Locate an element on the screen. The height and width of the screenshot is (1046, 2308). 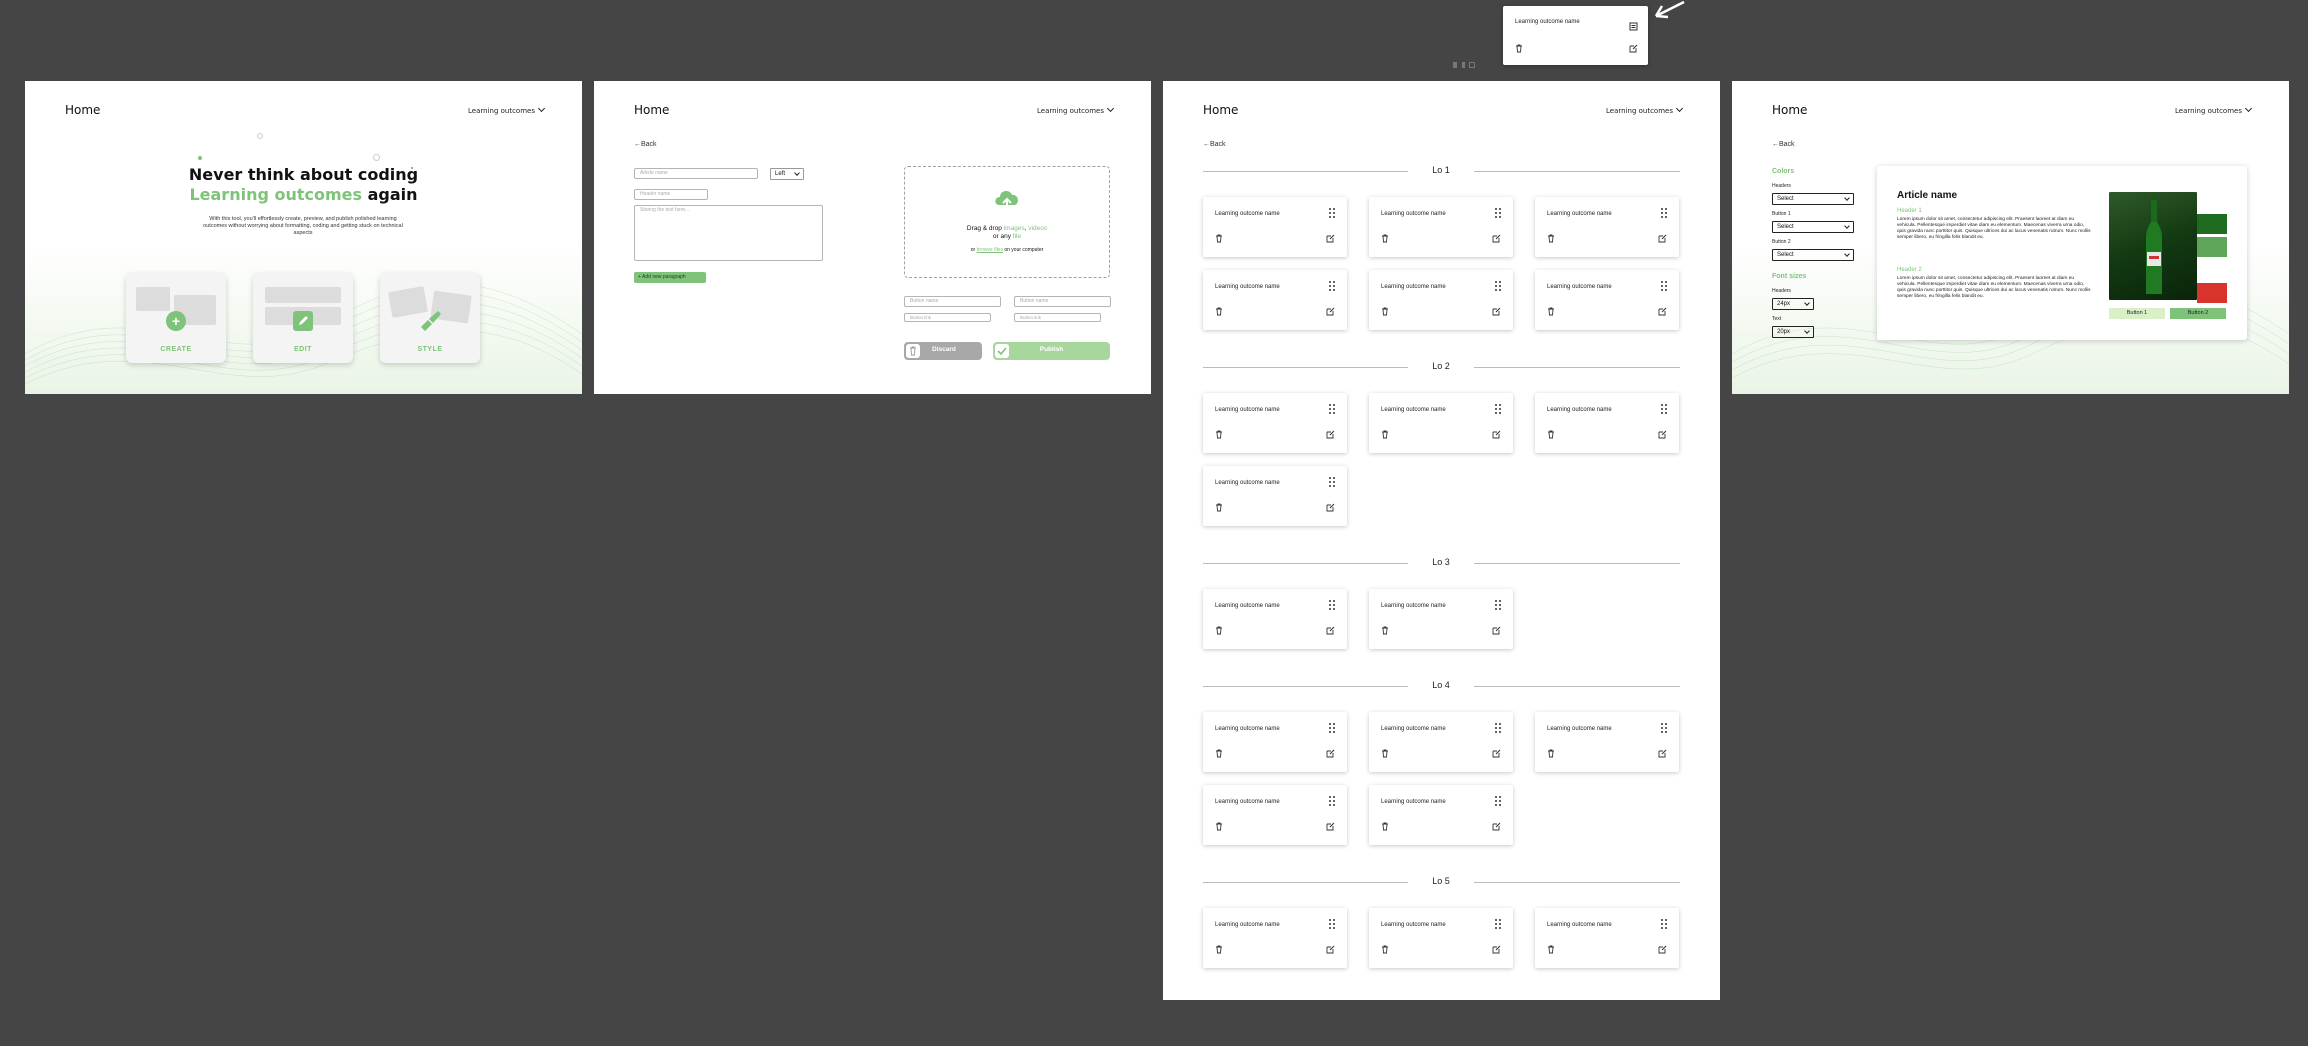
button1-name-input: Button name is located at coordinates (952, 301).